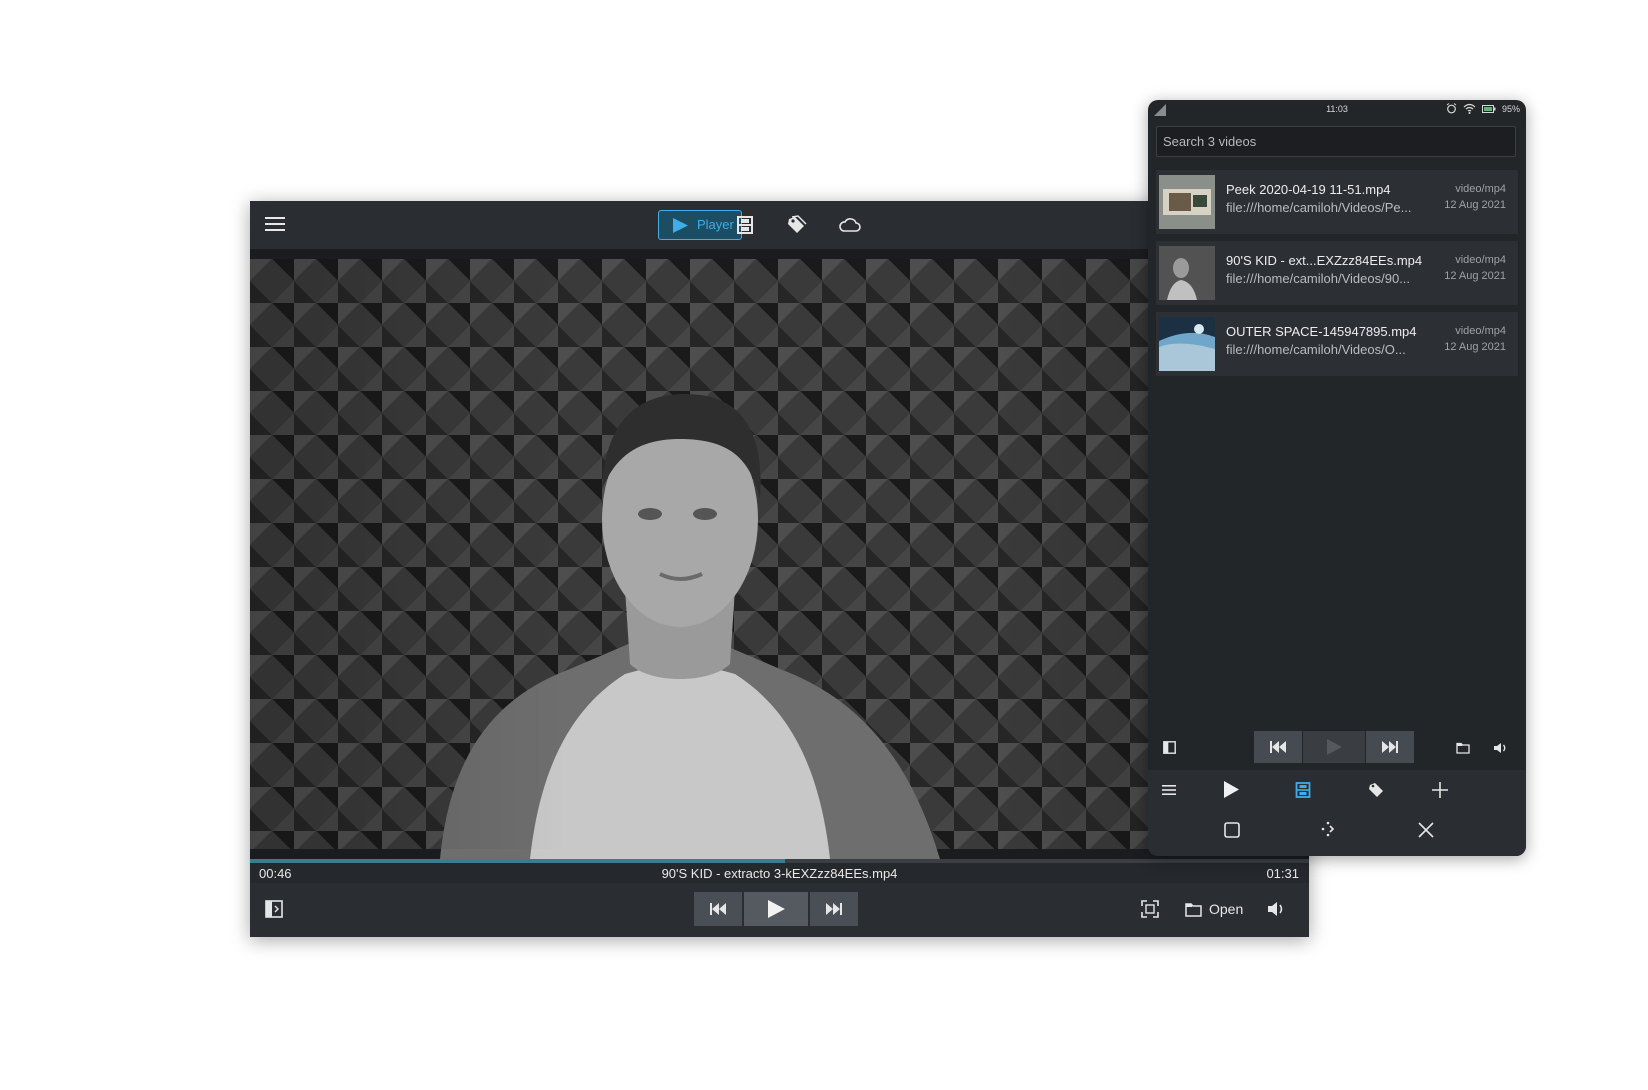  I want to click on add-icon, so click(1440, 790).